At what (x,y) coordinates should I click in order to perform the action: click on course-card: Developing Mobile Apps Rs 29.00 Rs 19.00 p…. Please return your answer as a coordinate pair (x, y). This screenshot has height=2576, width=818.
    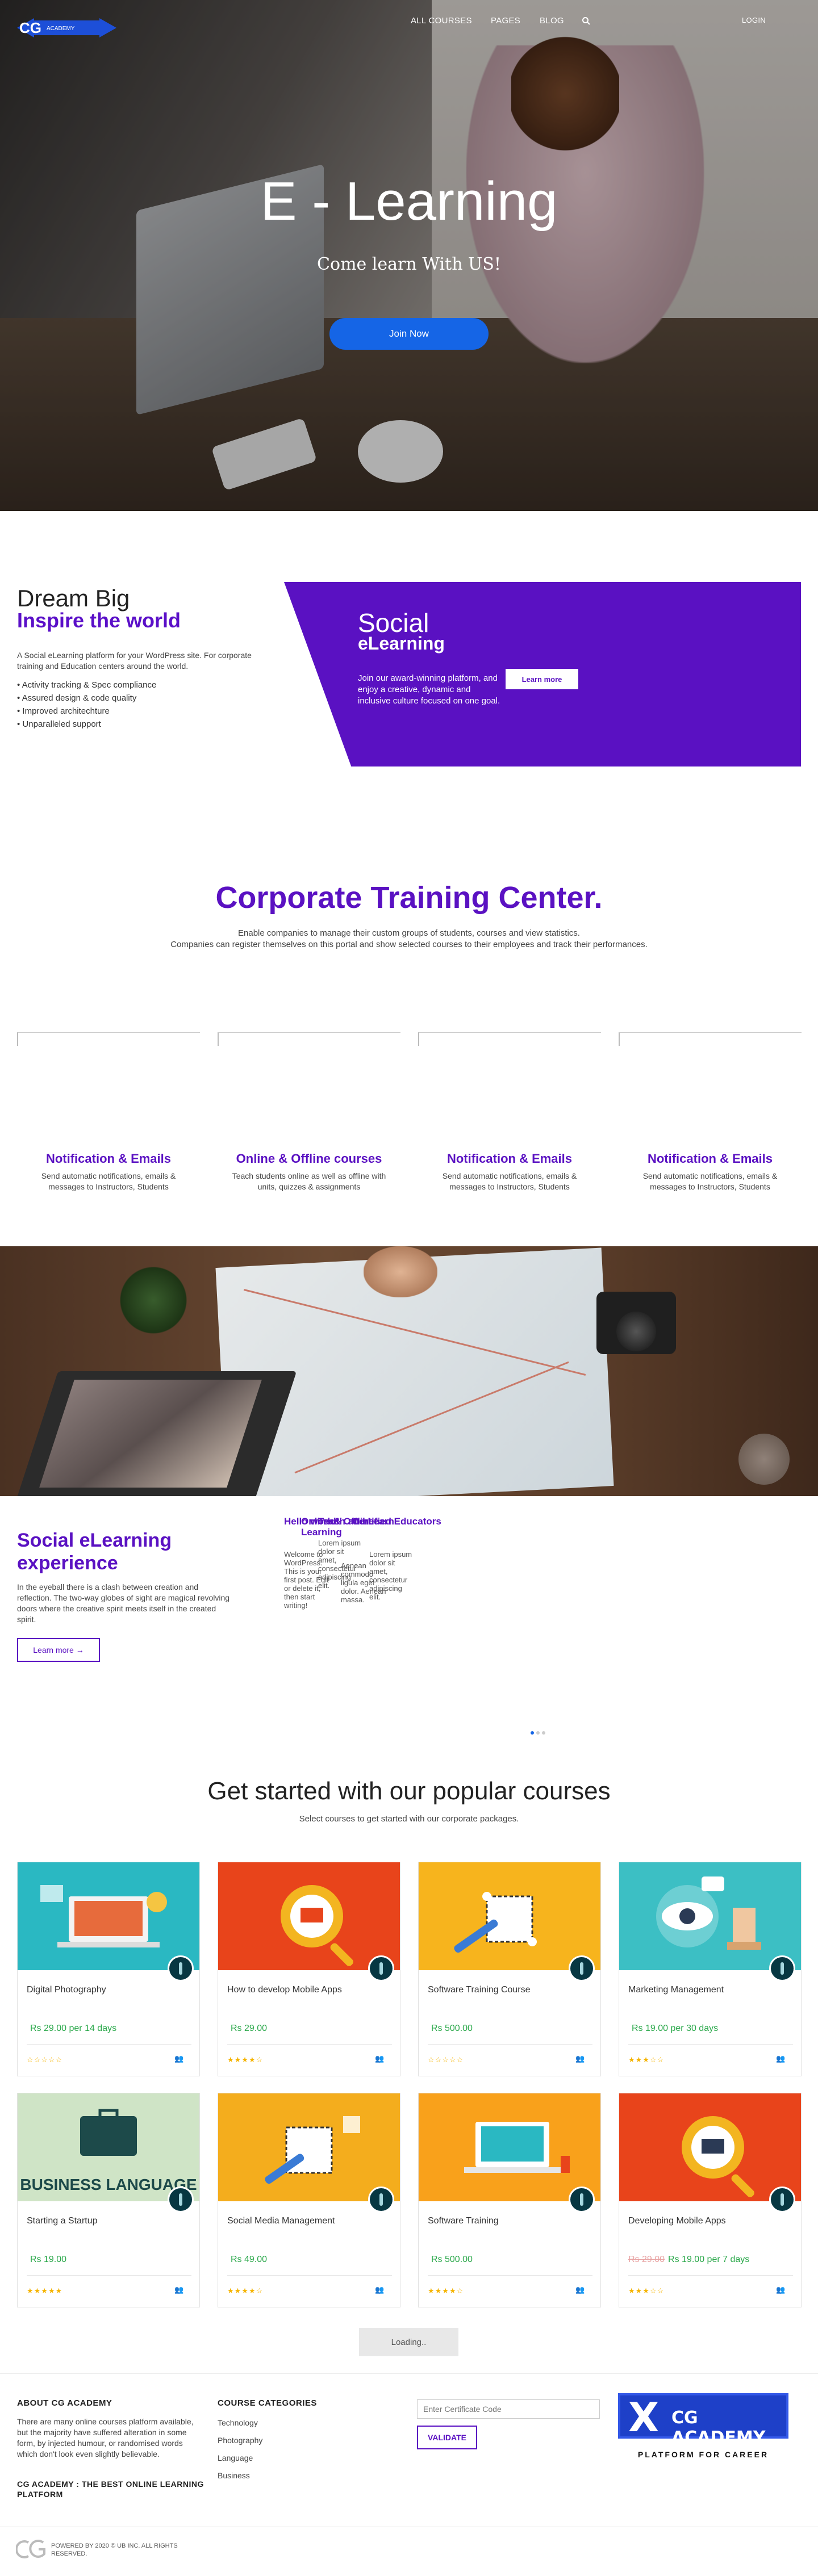
    Looking at the image, I should click on (710, 2200).